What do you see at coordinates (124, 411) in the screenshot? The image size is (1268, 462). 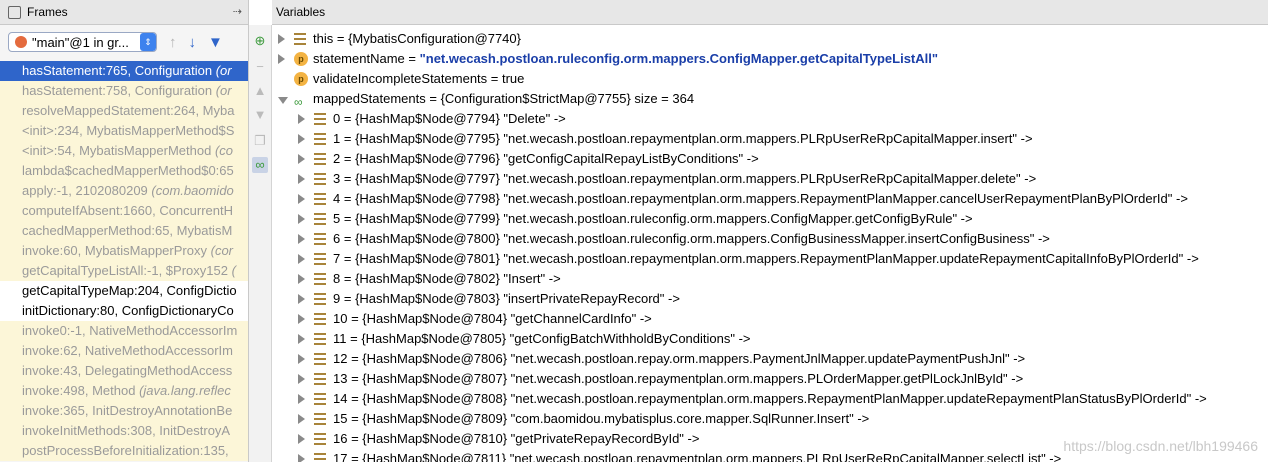 I see `frame-row: invoke:365, InitDestroyAnnotationBe` at bounding box center [124, 411].